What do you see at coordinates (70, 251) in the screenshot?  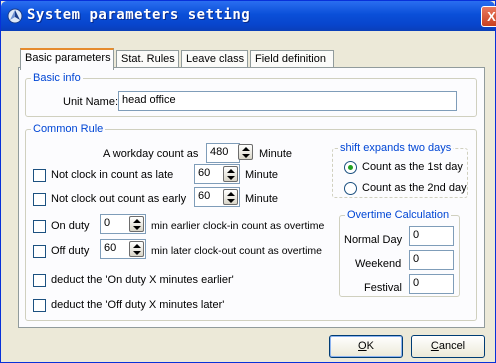 I see `off-duty-label: Off duty` at bounding box center [70, 251].